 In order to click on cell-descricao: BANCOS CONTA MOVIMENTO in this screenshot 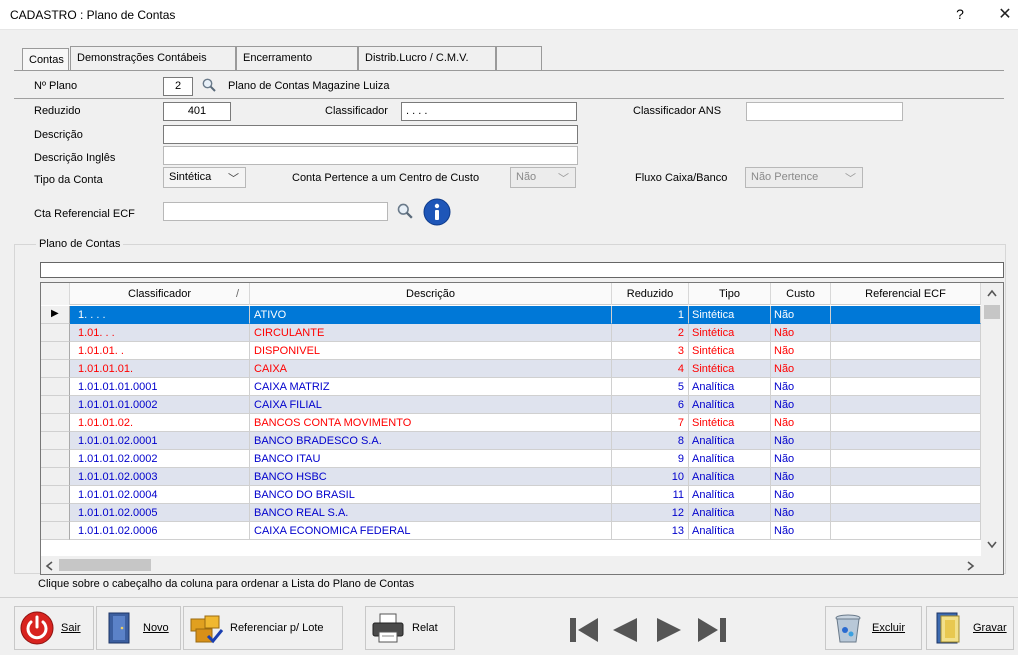, I will do `click(431, 423)`.